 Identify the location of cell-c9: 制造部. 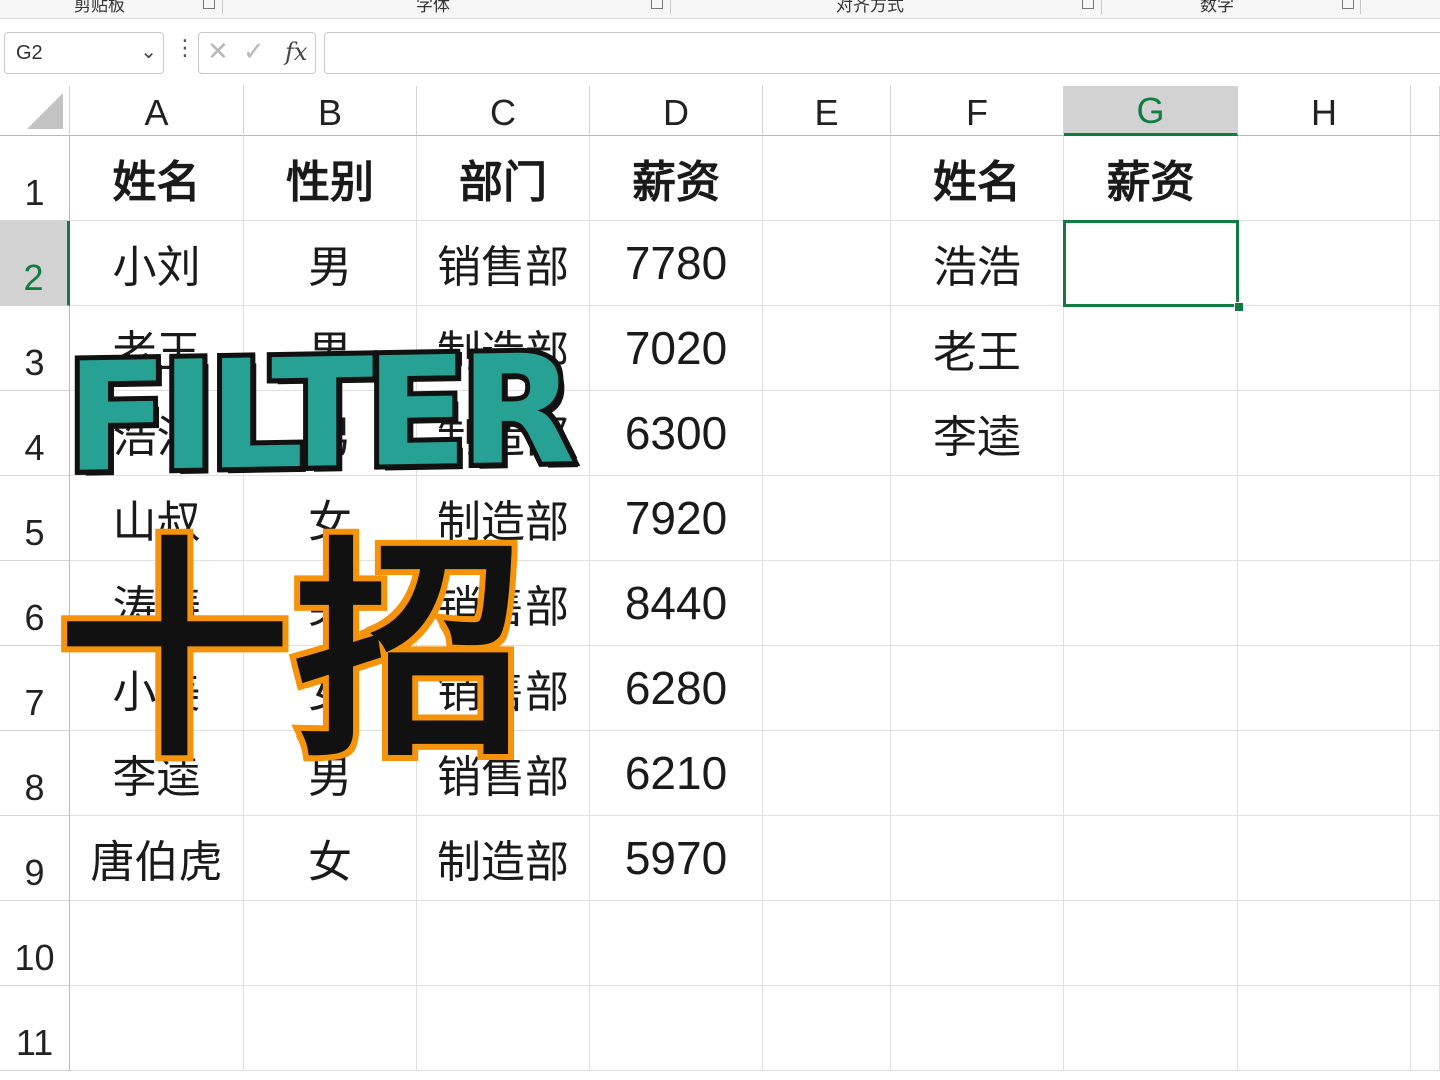
(503, 858).